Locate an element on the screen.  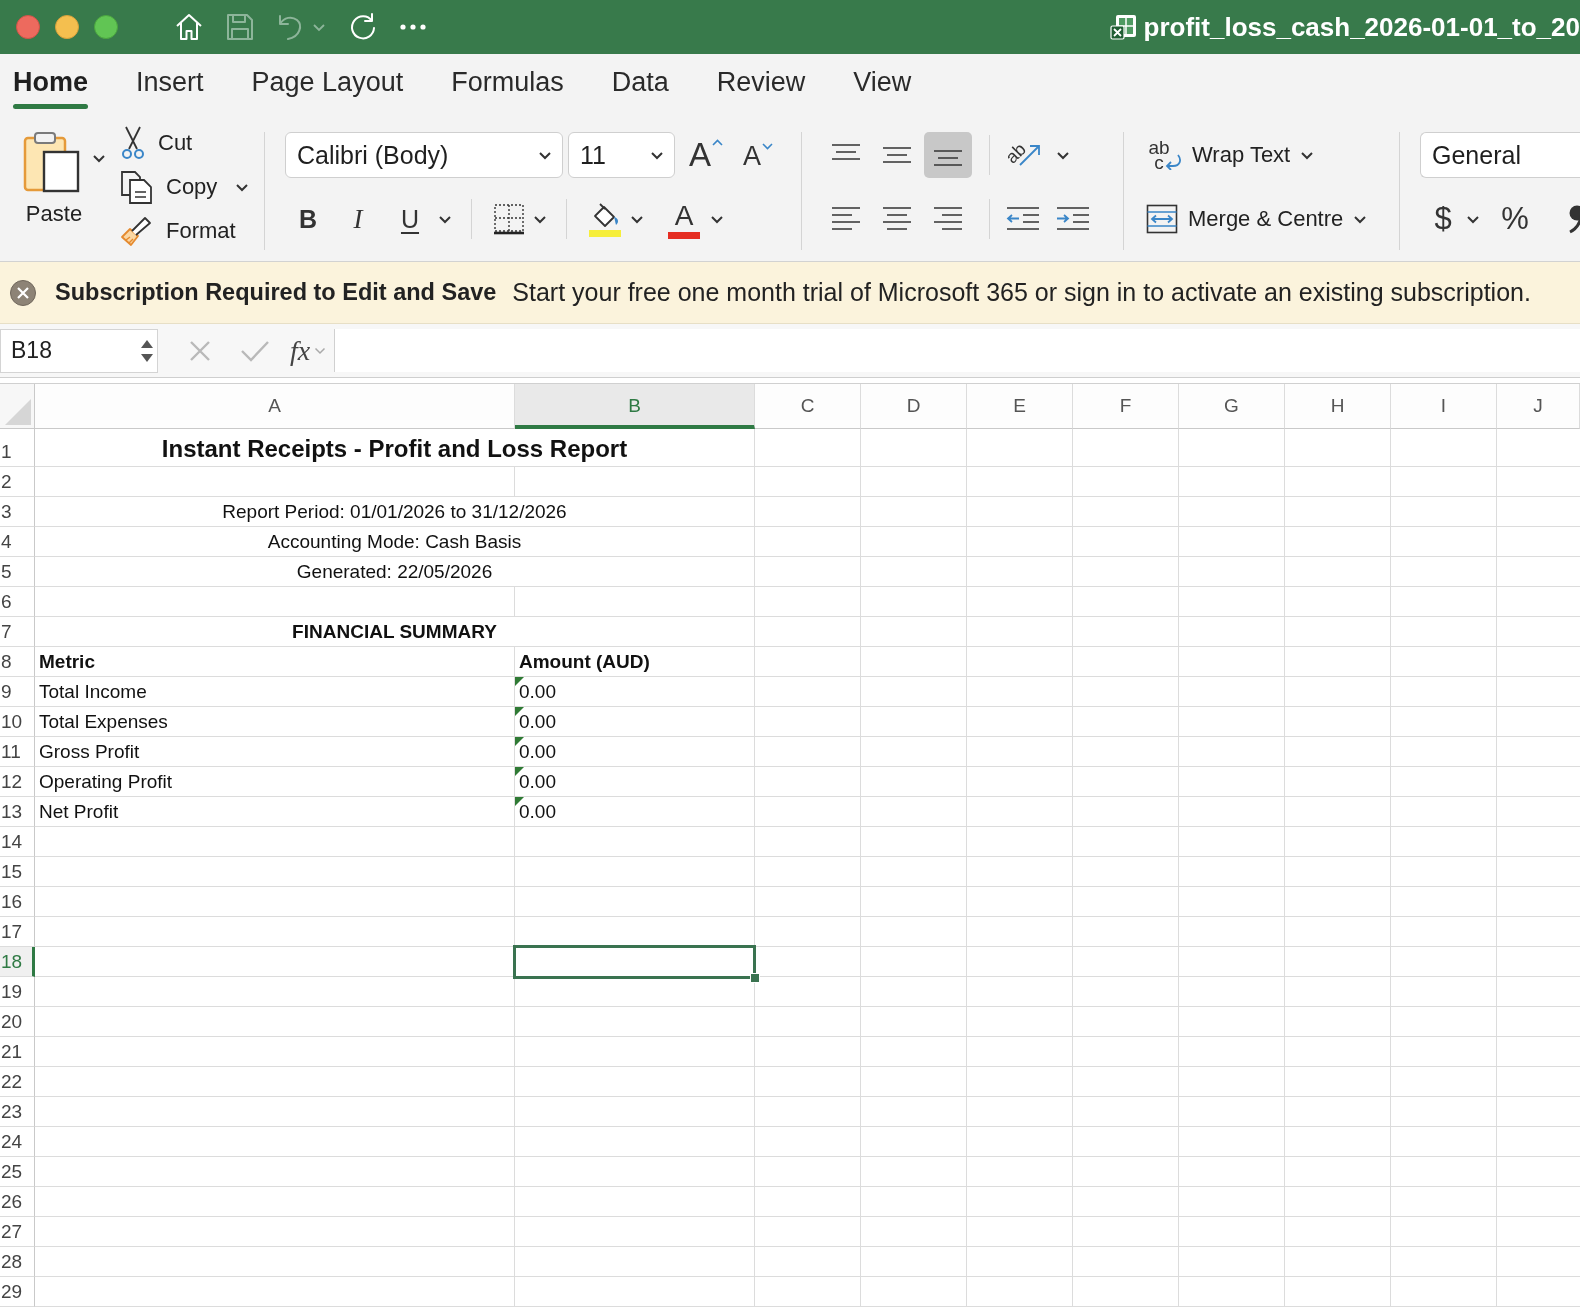
orientation-button: ab is located at coordinates (1038, 155).